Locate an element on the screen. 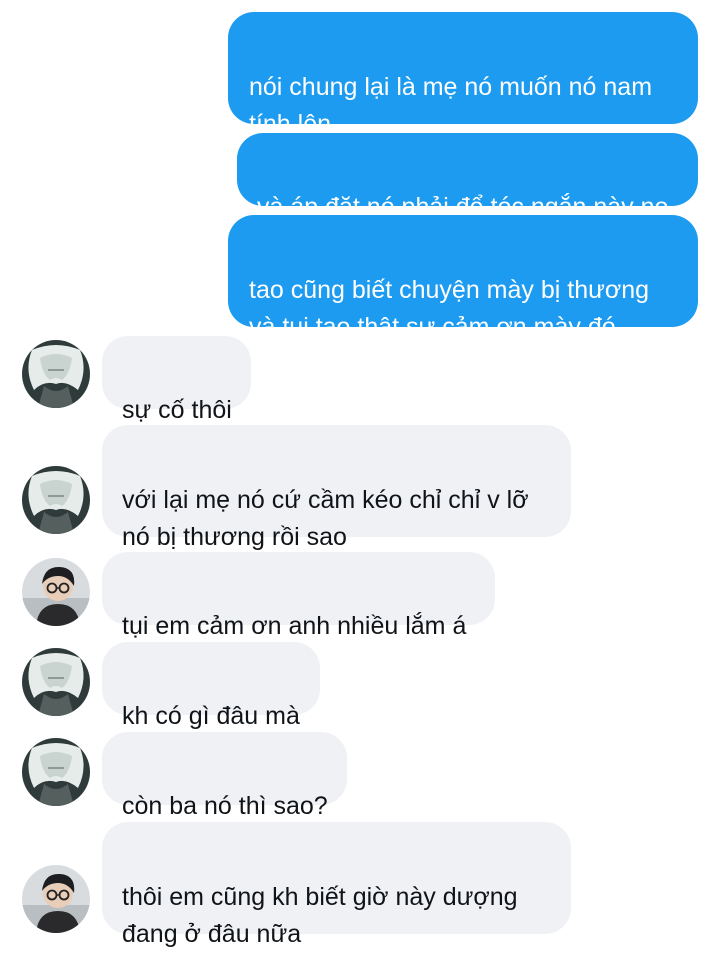 The width and height of the screenshot is (720, 953). message-text: kh có gì đâu mà is located at coordinates (211, 716).